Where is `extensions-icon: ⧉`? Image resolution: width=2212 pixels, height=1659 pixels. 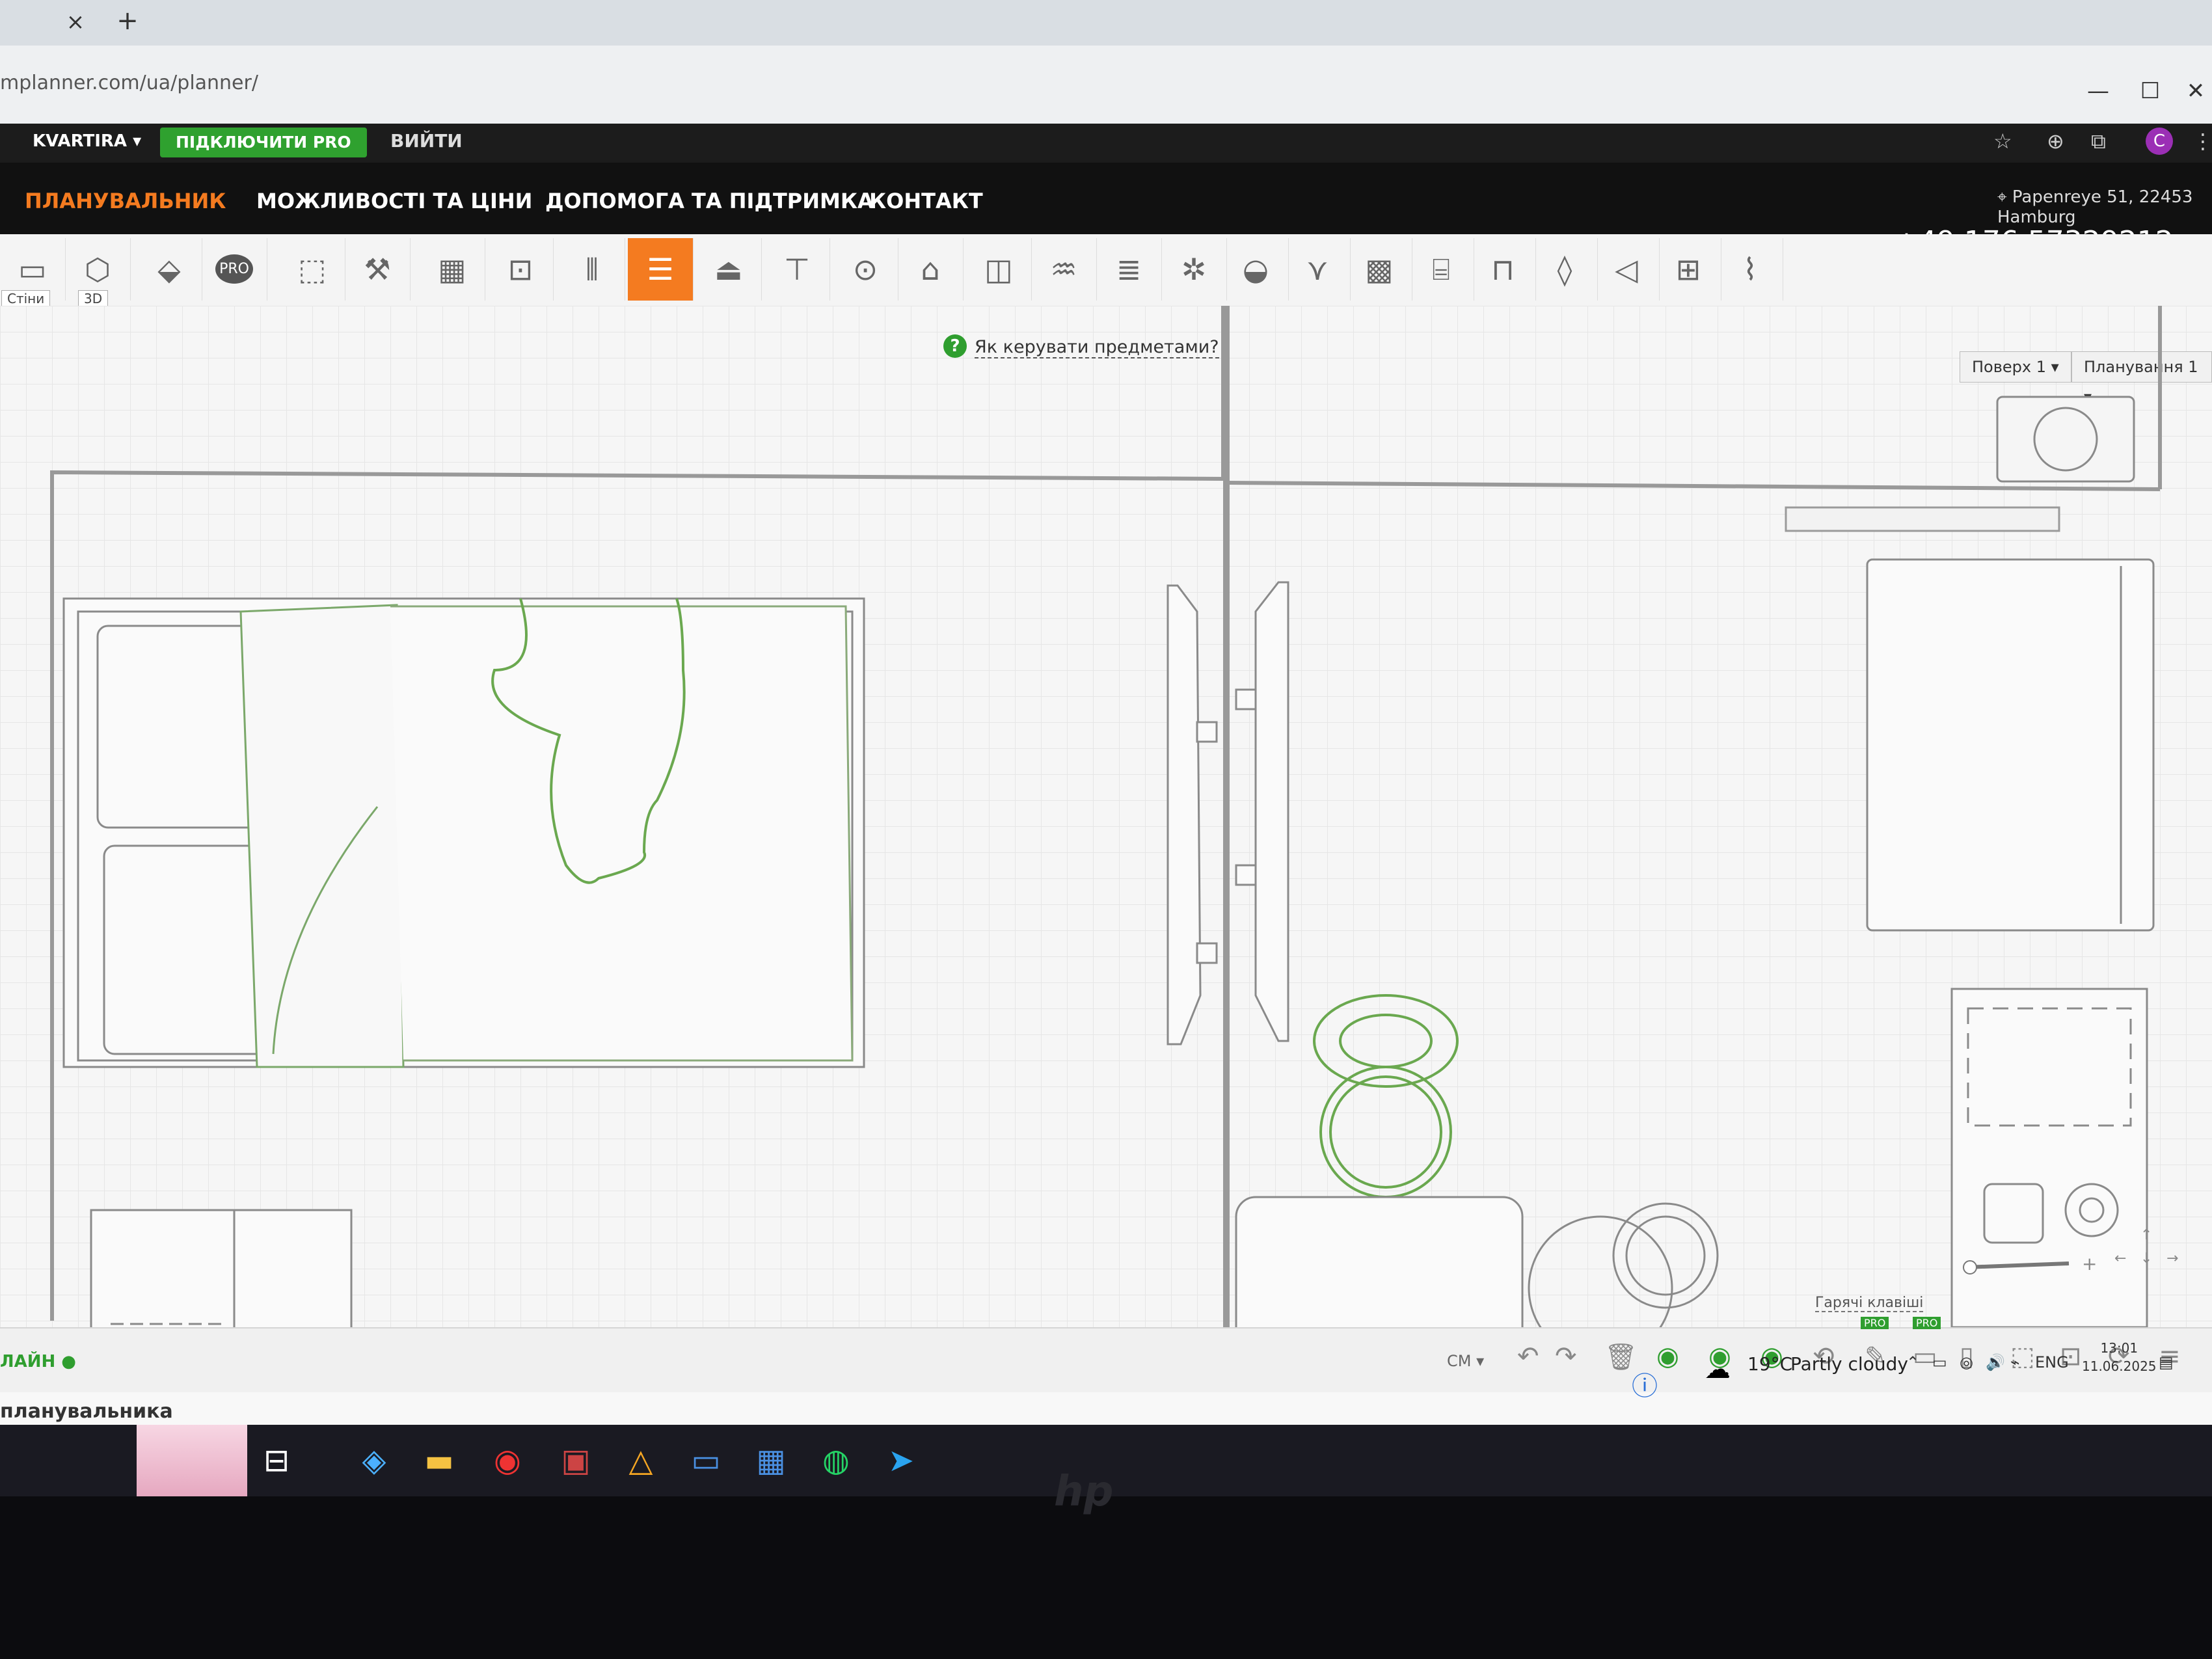 extensions-icon: ⧉ is located at coordinates (2098, 142).